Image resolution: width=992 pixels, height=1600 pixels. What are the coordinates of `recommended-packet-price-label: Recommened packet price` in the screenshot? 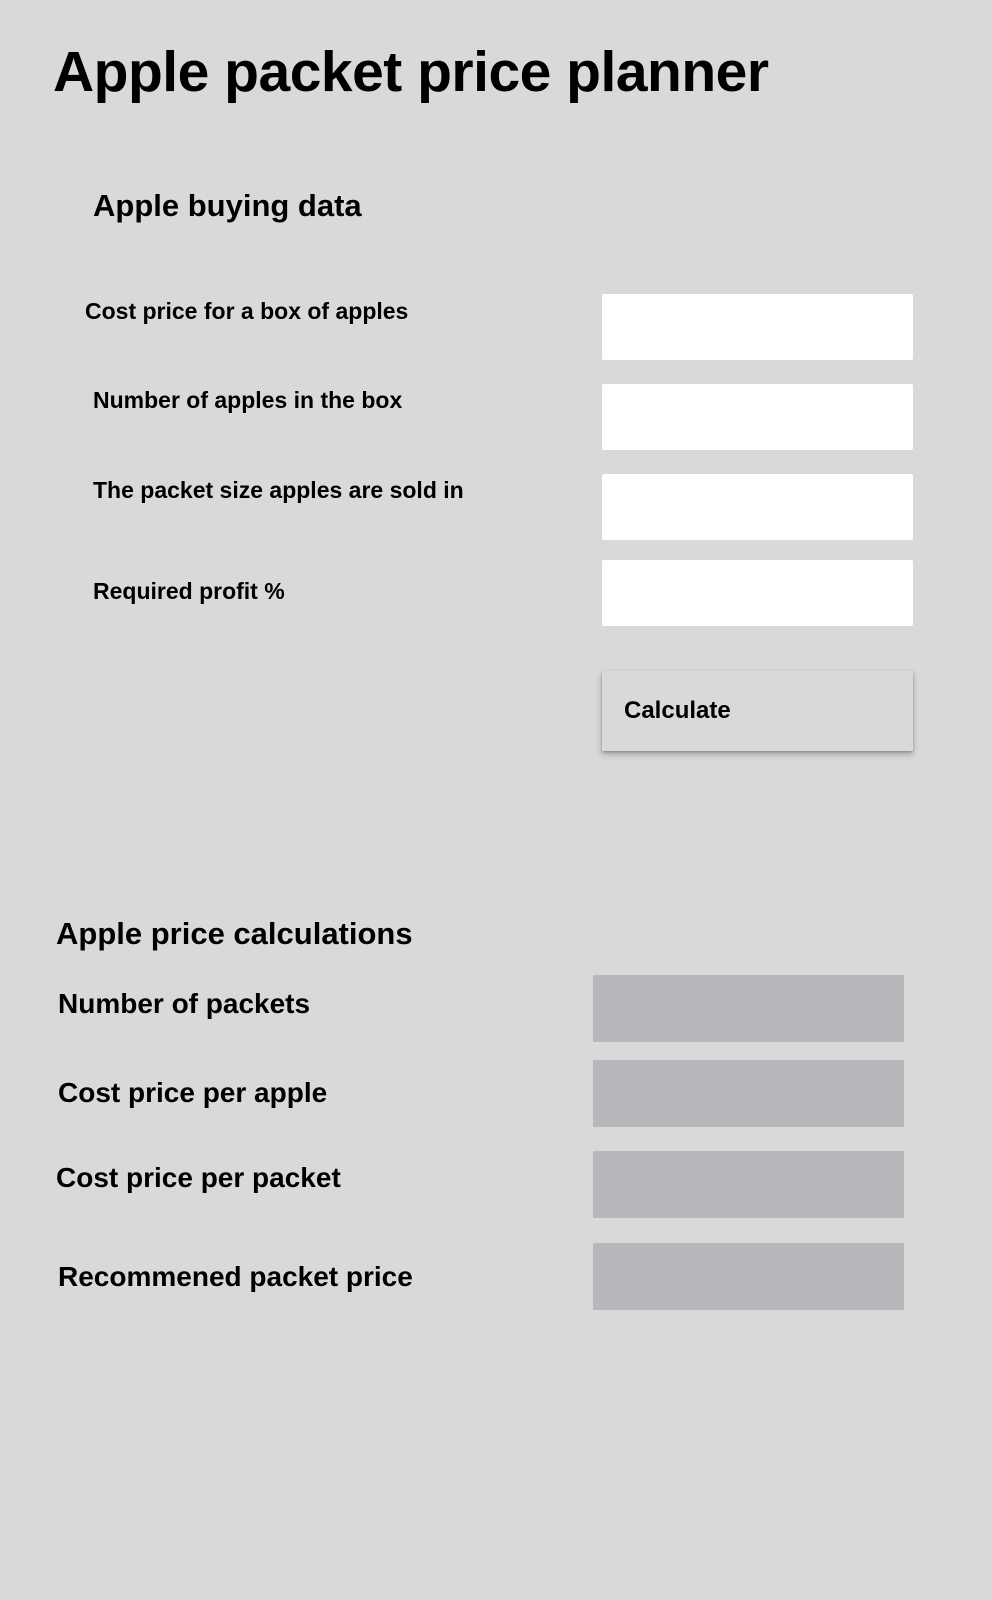 It's located at (235, 1276).